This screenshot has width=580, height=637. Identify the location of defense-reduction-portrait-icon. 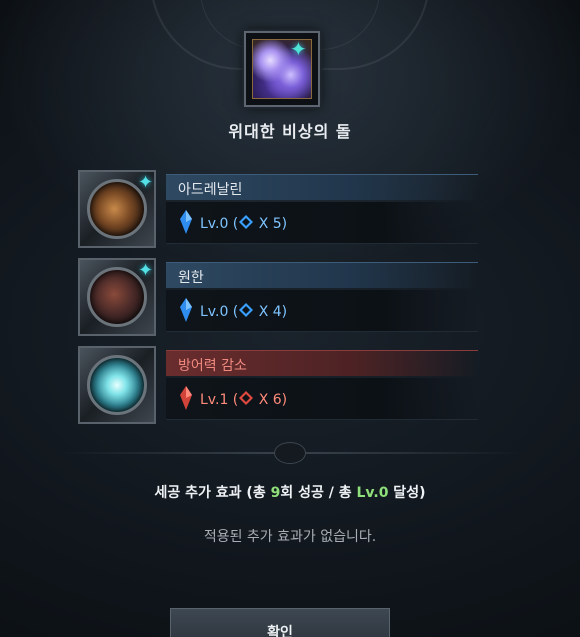
(117, 385).